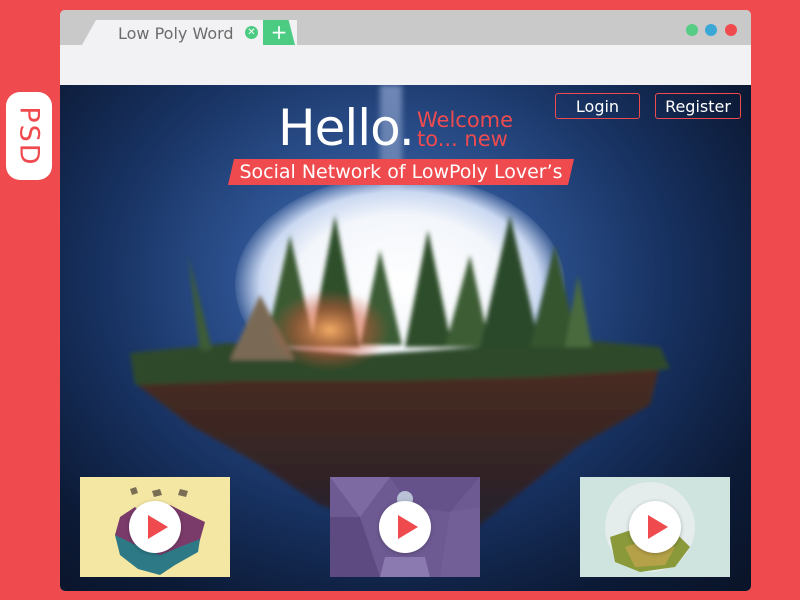 This screenshot has width=800, height=600. I want to click on window-close-button, so click(731, 30).